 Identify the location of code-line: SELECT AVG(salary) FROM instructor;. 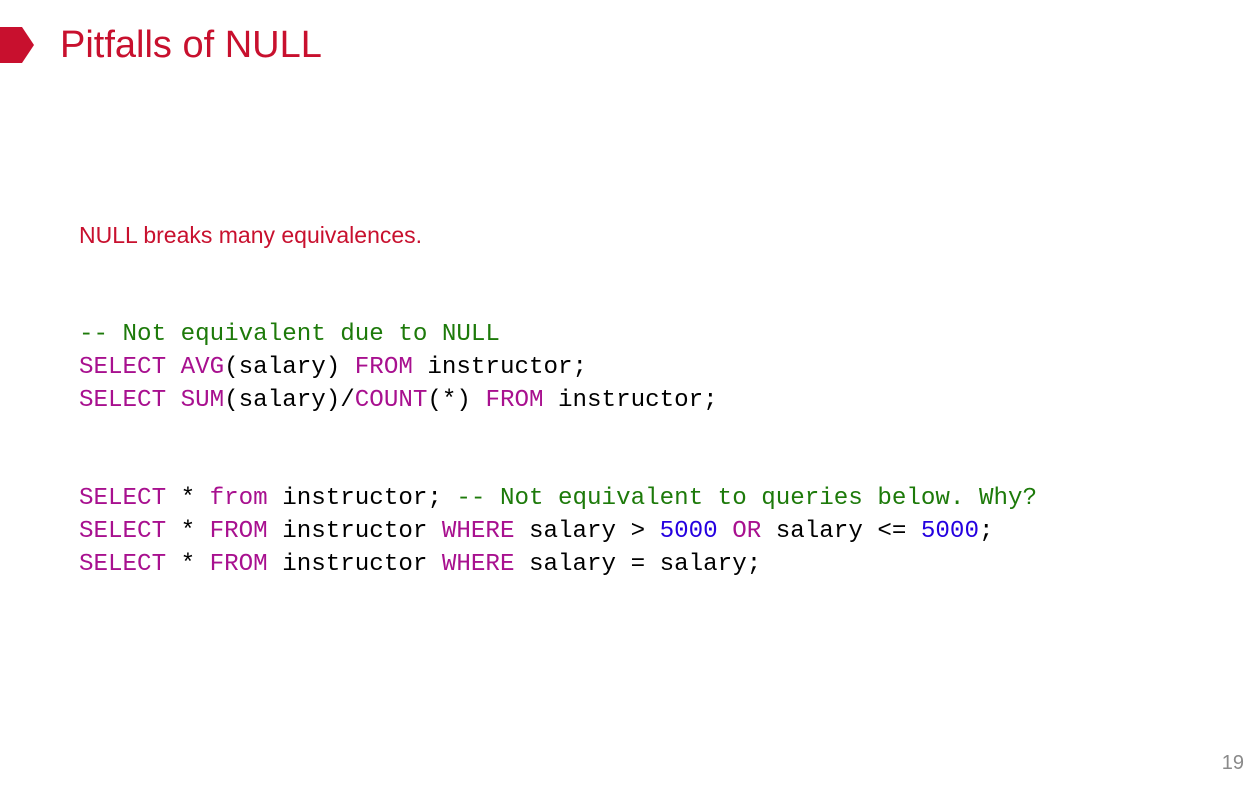
(398, 367).